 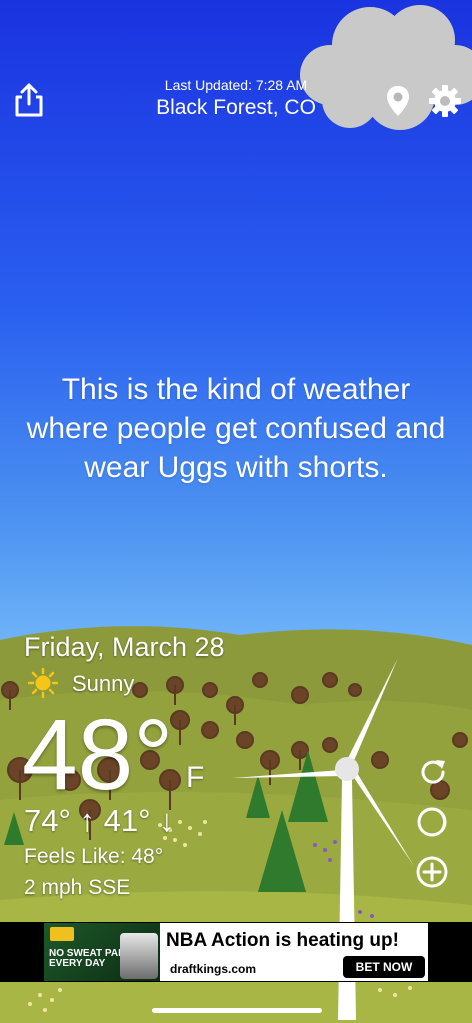 I want to click on ad-site: draftkings.com, so click(x=213, y=969).